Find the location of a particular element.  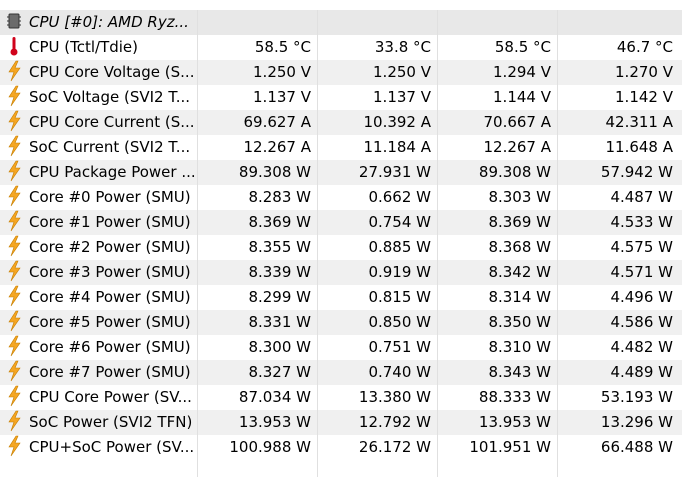

sensor-value: 11.648 A is located at coordinates (617, 147).